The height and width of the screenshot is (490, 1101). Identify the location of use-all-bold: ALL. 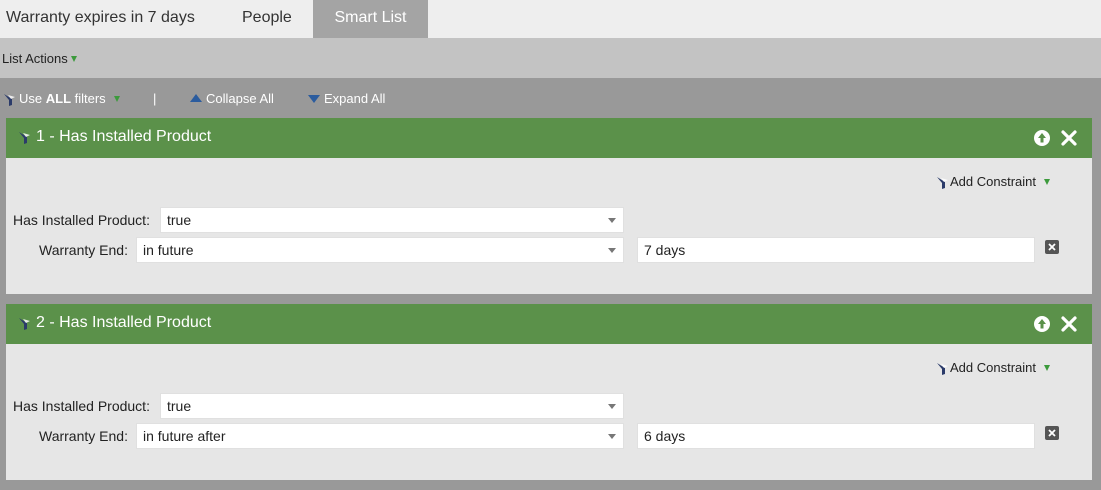
(58, 98).